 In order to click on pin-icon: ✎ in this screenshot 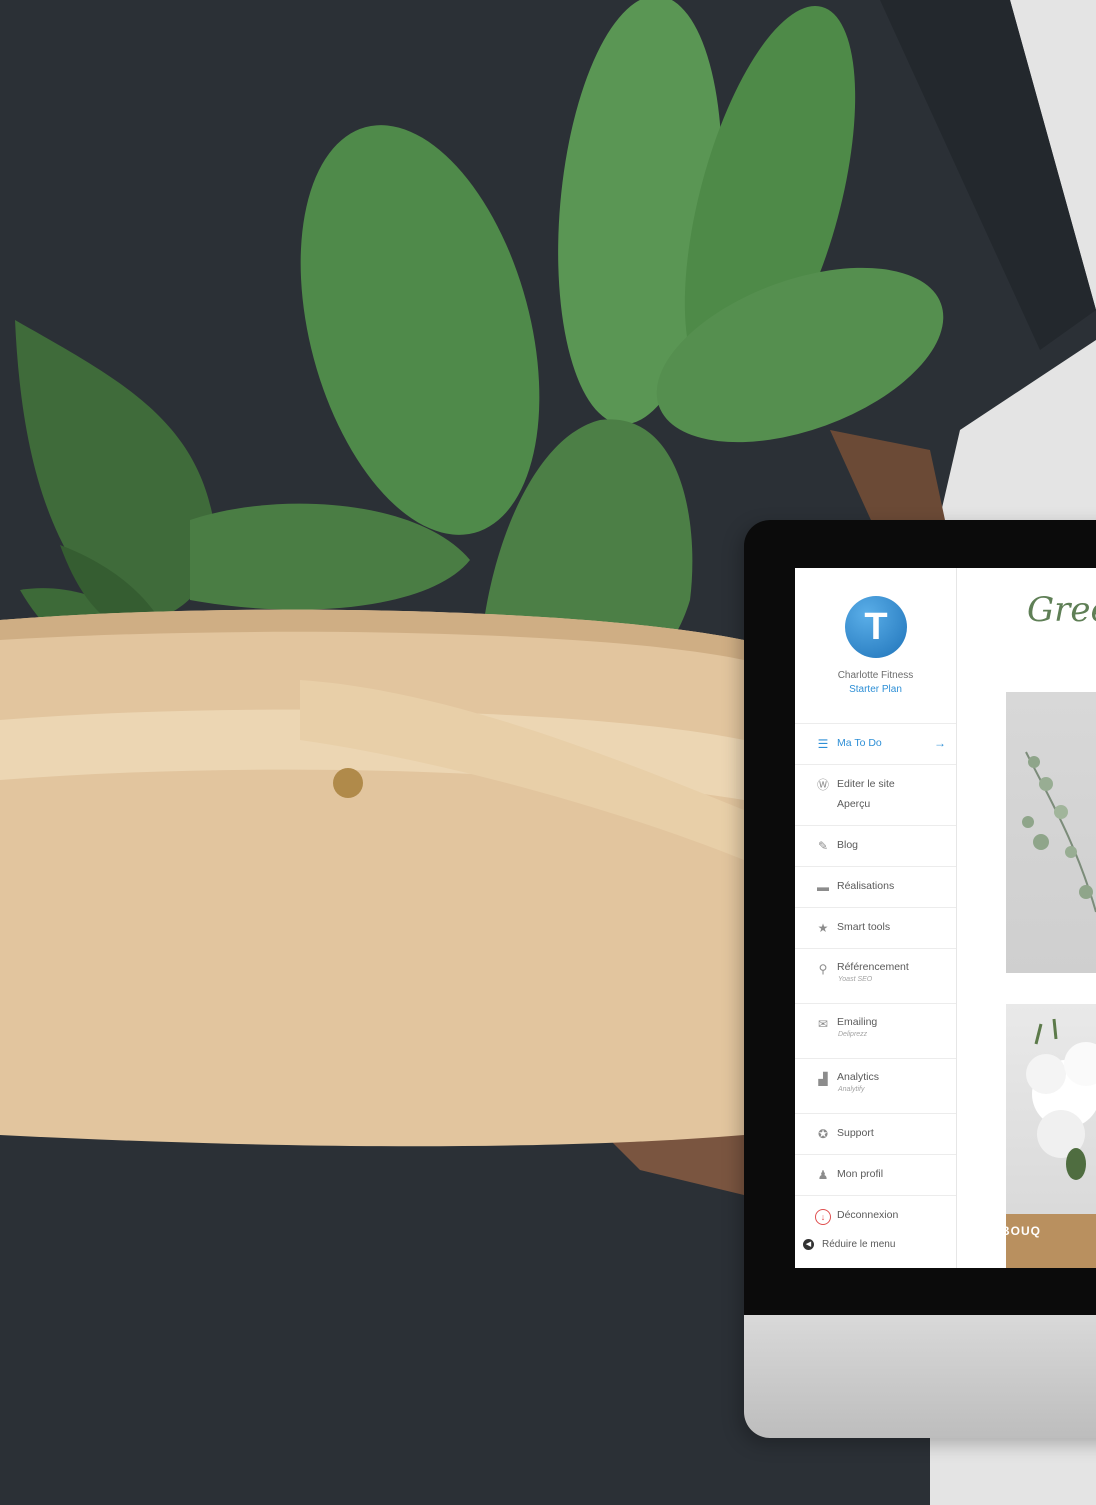, I will do `click(823, 846)`.